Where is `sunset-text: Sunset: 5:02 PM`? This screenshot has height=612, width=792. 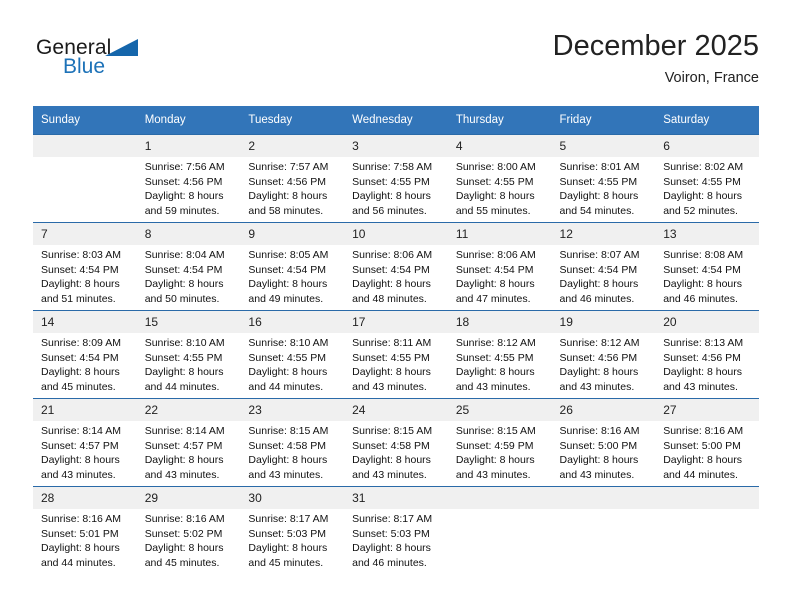
sunset-text: Sunset: 5:02 PM is located at coordinates (183, 533).